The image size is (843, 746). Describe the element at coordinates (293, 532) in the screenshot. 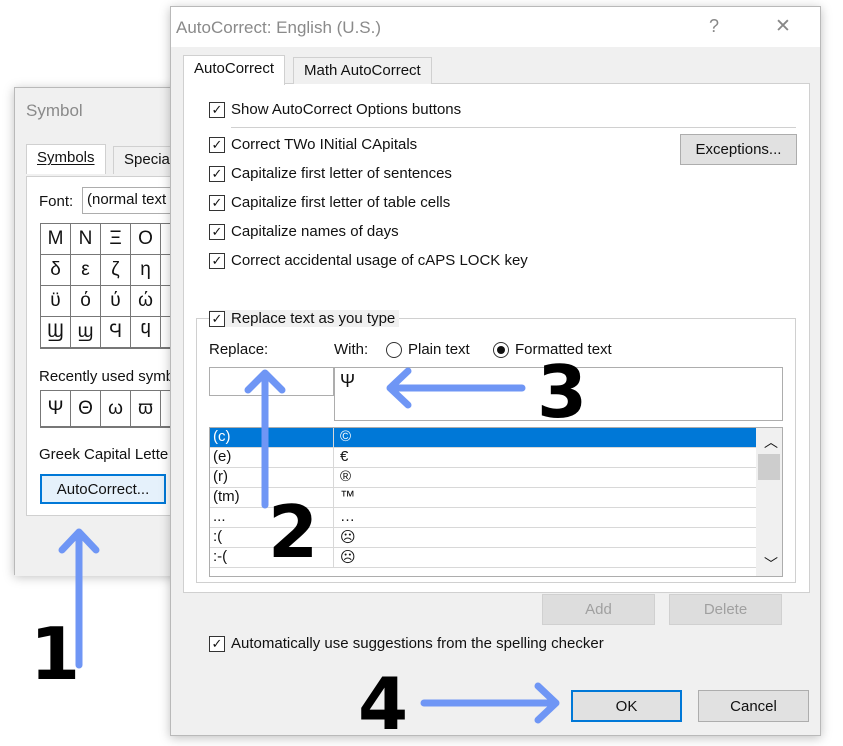

I see `step-2-label: 2` at that location.